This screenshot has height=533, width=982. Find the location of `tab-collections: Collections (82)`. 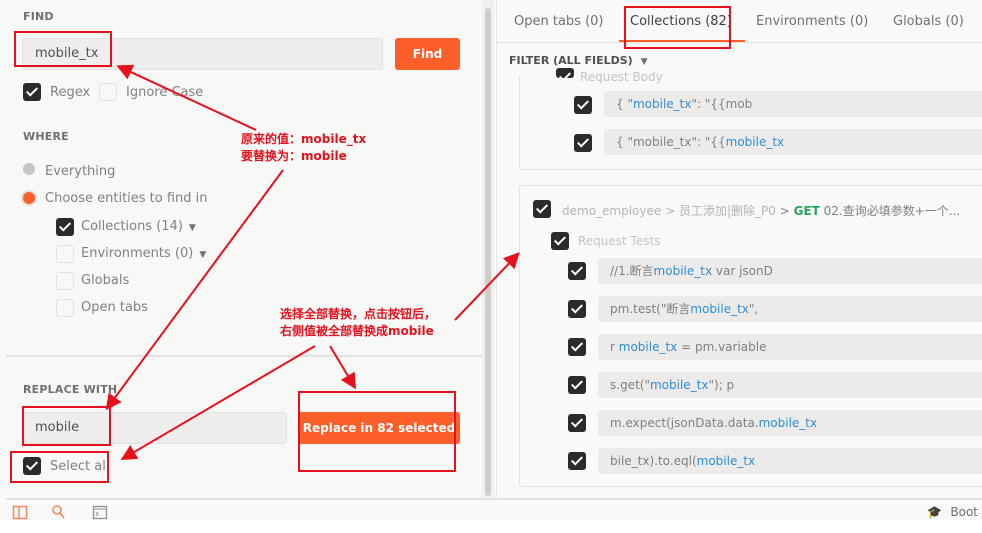

tab-collections: Collections (82) is located at coordinates (681, 21).